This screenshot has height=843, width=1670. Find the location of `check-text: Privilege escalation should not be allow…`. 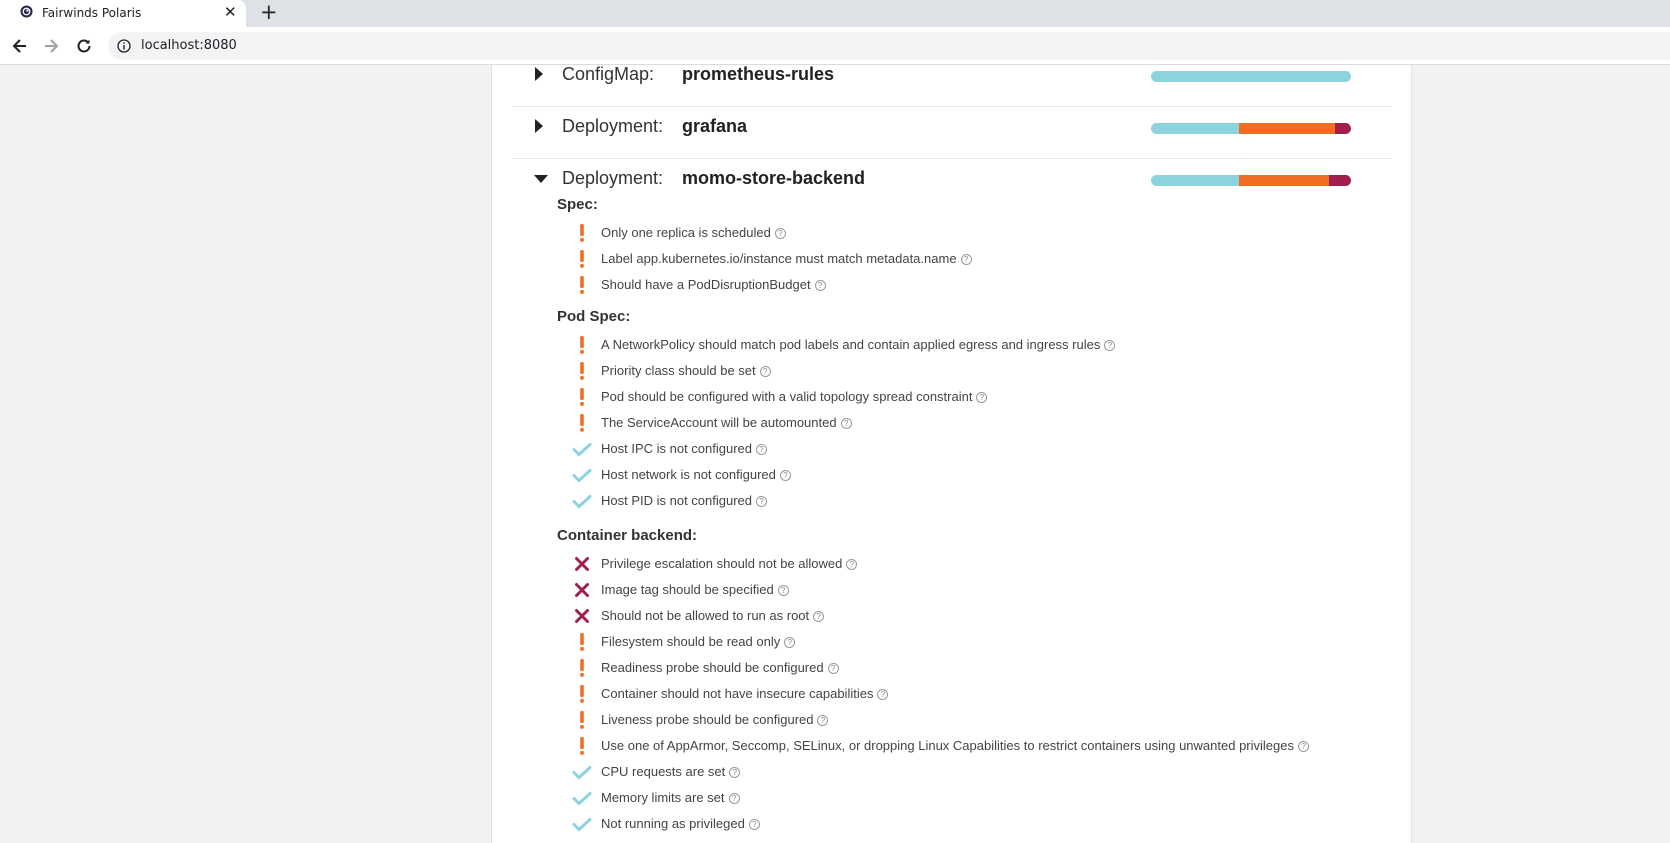

check-text: Privilege escalation should not be allow… is located at coordinates (729, 563).